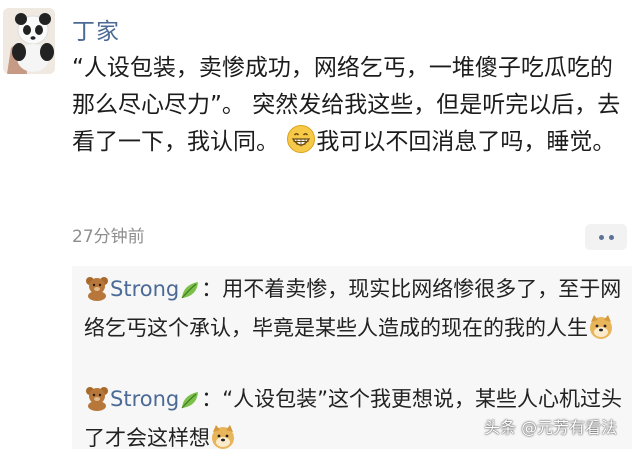  What do you see at coordinates (466, 142) in the screenshot?
I see `post-body-text-end: 我可以不回消息了吗，睡觉。` at bounding box center [466, 142].